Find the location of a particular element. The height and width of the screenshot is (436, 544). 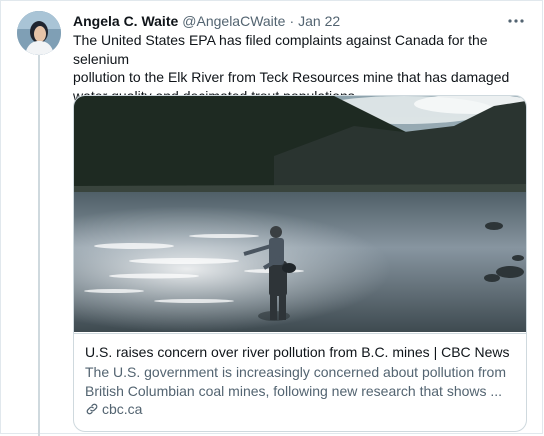

link-icon is located at coordinates (92, 409).